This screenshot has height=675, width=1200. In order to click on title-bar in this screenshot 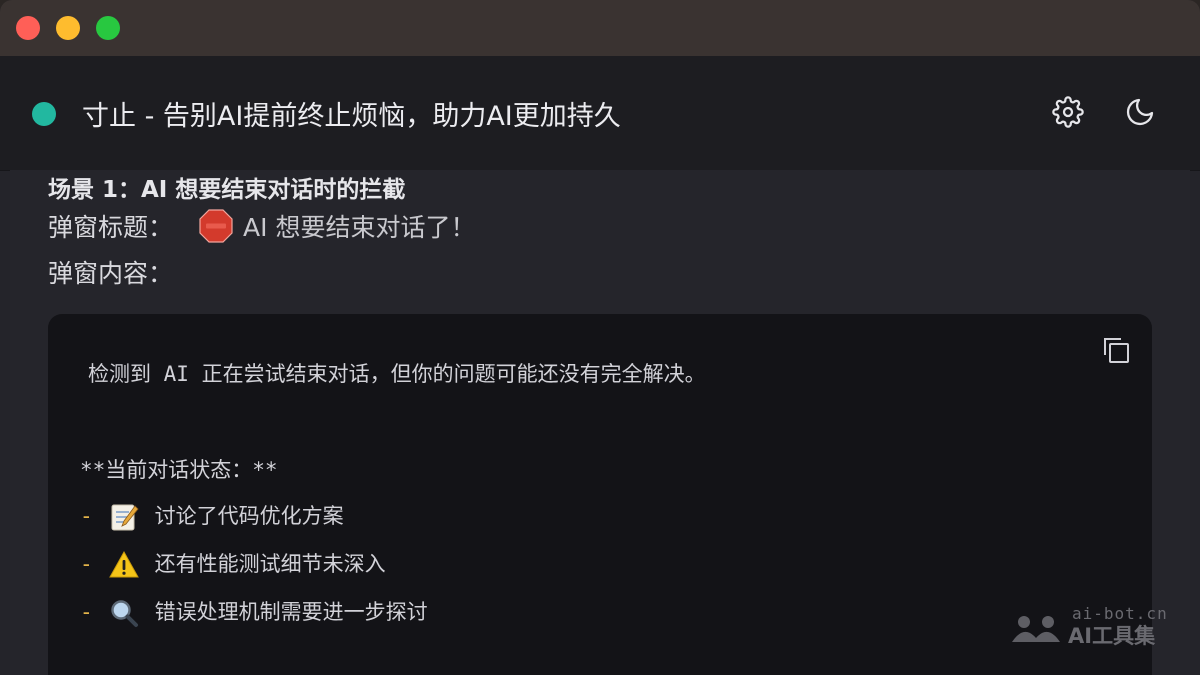, I will do `click(600, 28)`.